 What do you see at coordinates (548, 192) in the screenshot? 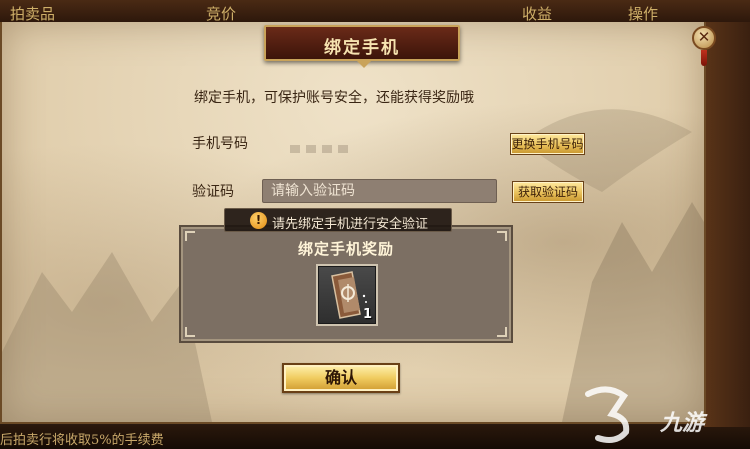
I see `get-code-button: 获取验证码` at bounding box center [548, 192].